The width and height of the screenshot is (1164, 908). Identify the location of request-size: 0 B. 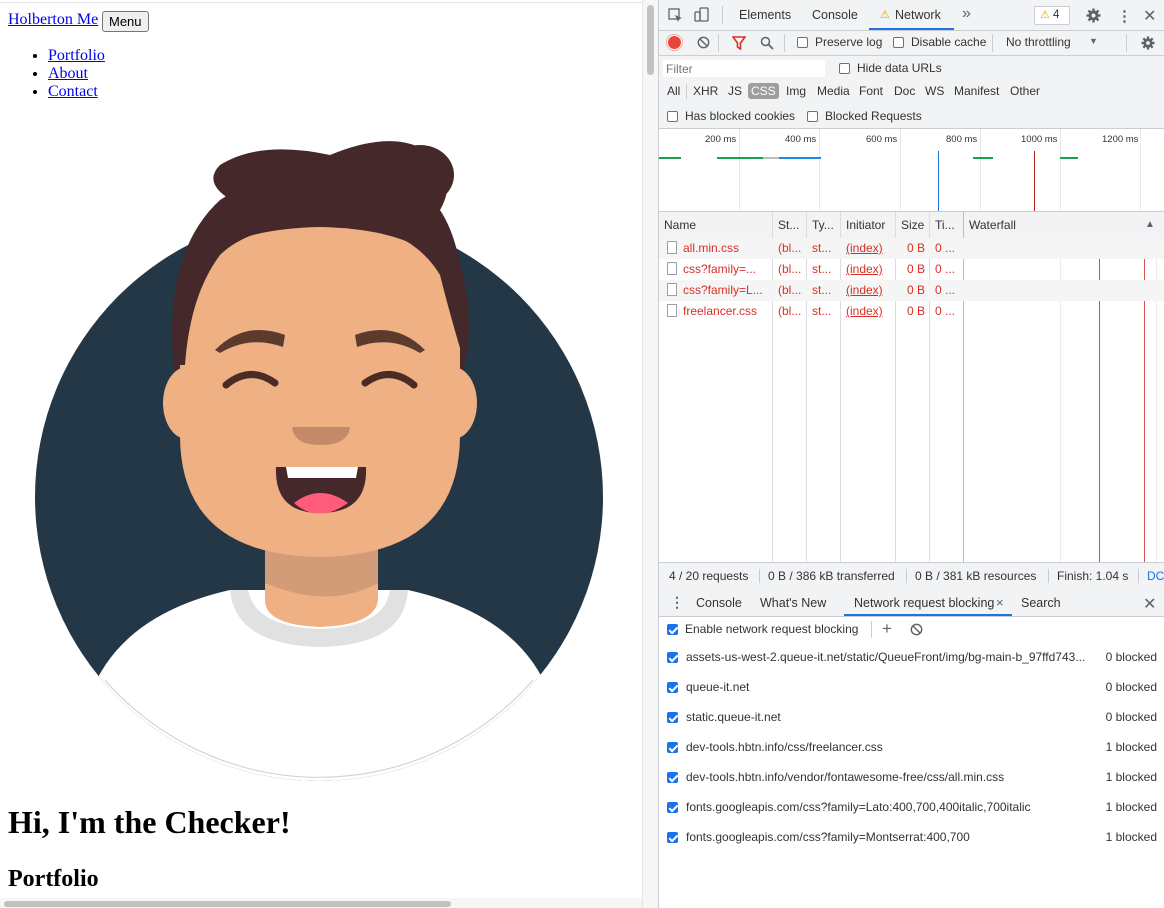
(916, 311).